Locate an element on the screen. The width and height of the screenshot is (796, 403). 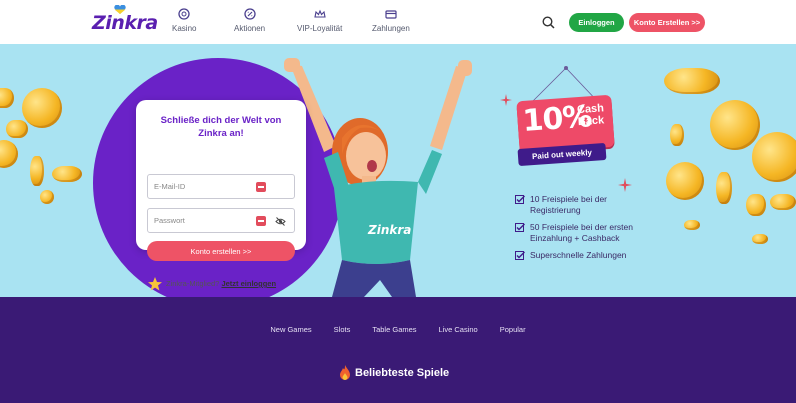
benefit-text: Superschnelle Zahlungen is located at coordinates (578, 255).